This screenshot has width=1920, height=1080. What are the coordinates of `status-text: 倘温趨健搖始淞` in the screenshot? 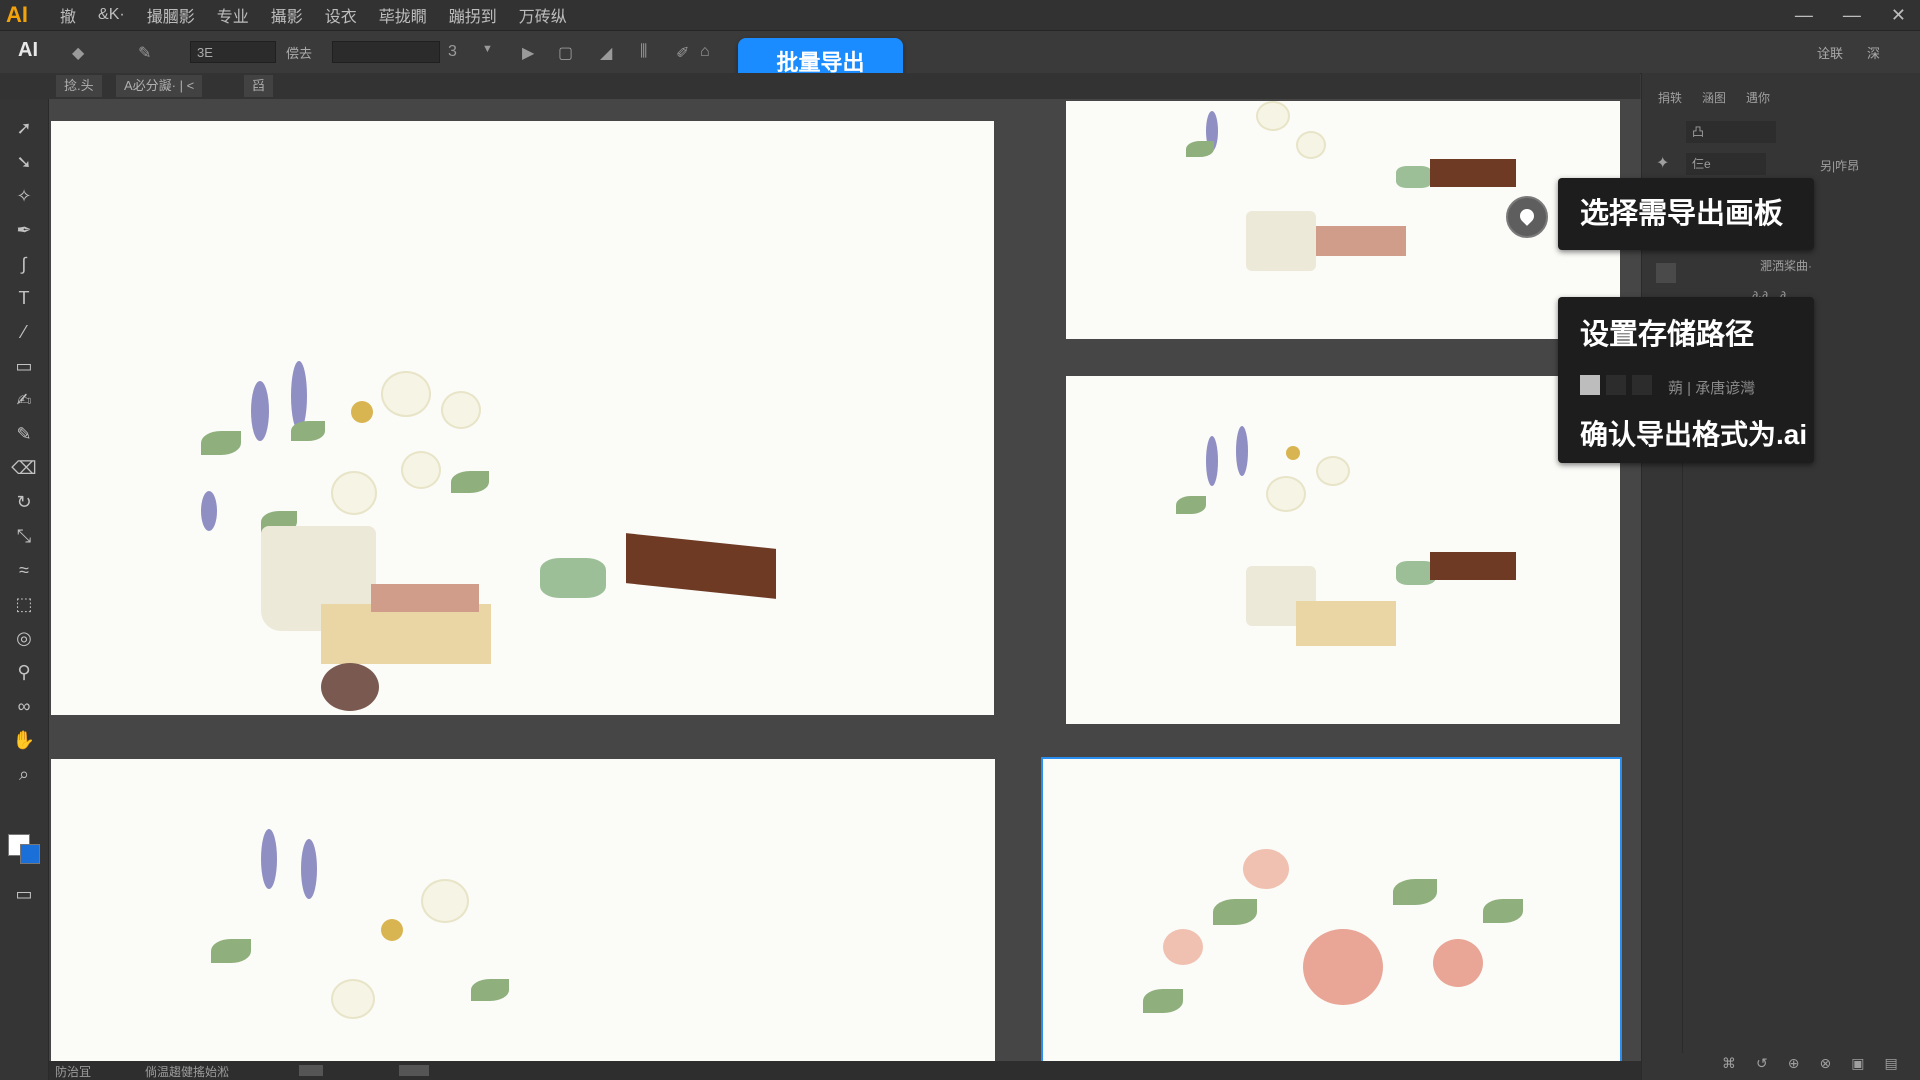 It's located at (187, 1072).